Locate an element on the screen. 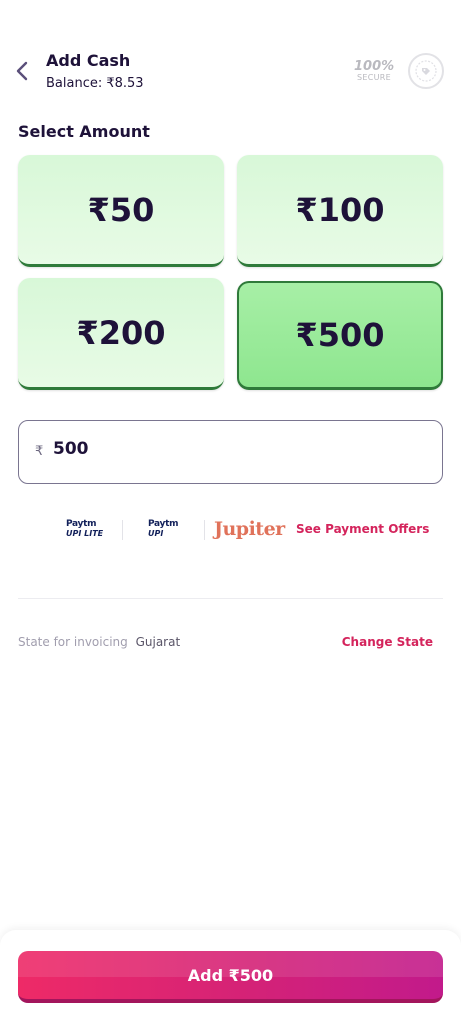 This screenshot has width=461, height=1024. chevron-left-icon is located at coordinates (22, 71).